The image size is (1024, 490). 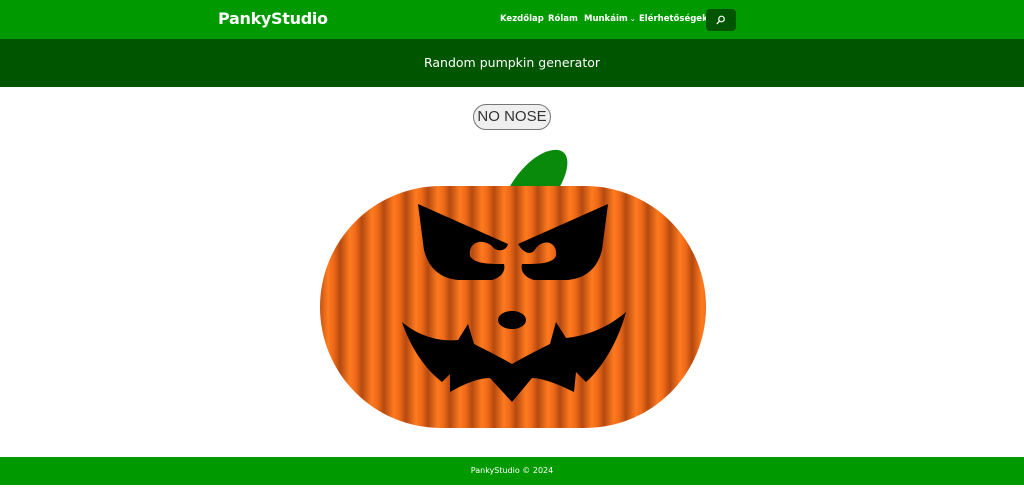 I want to click on nav-item-contact: Elérhetőségek, so click(x=673, y=19).